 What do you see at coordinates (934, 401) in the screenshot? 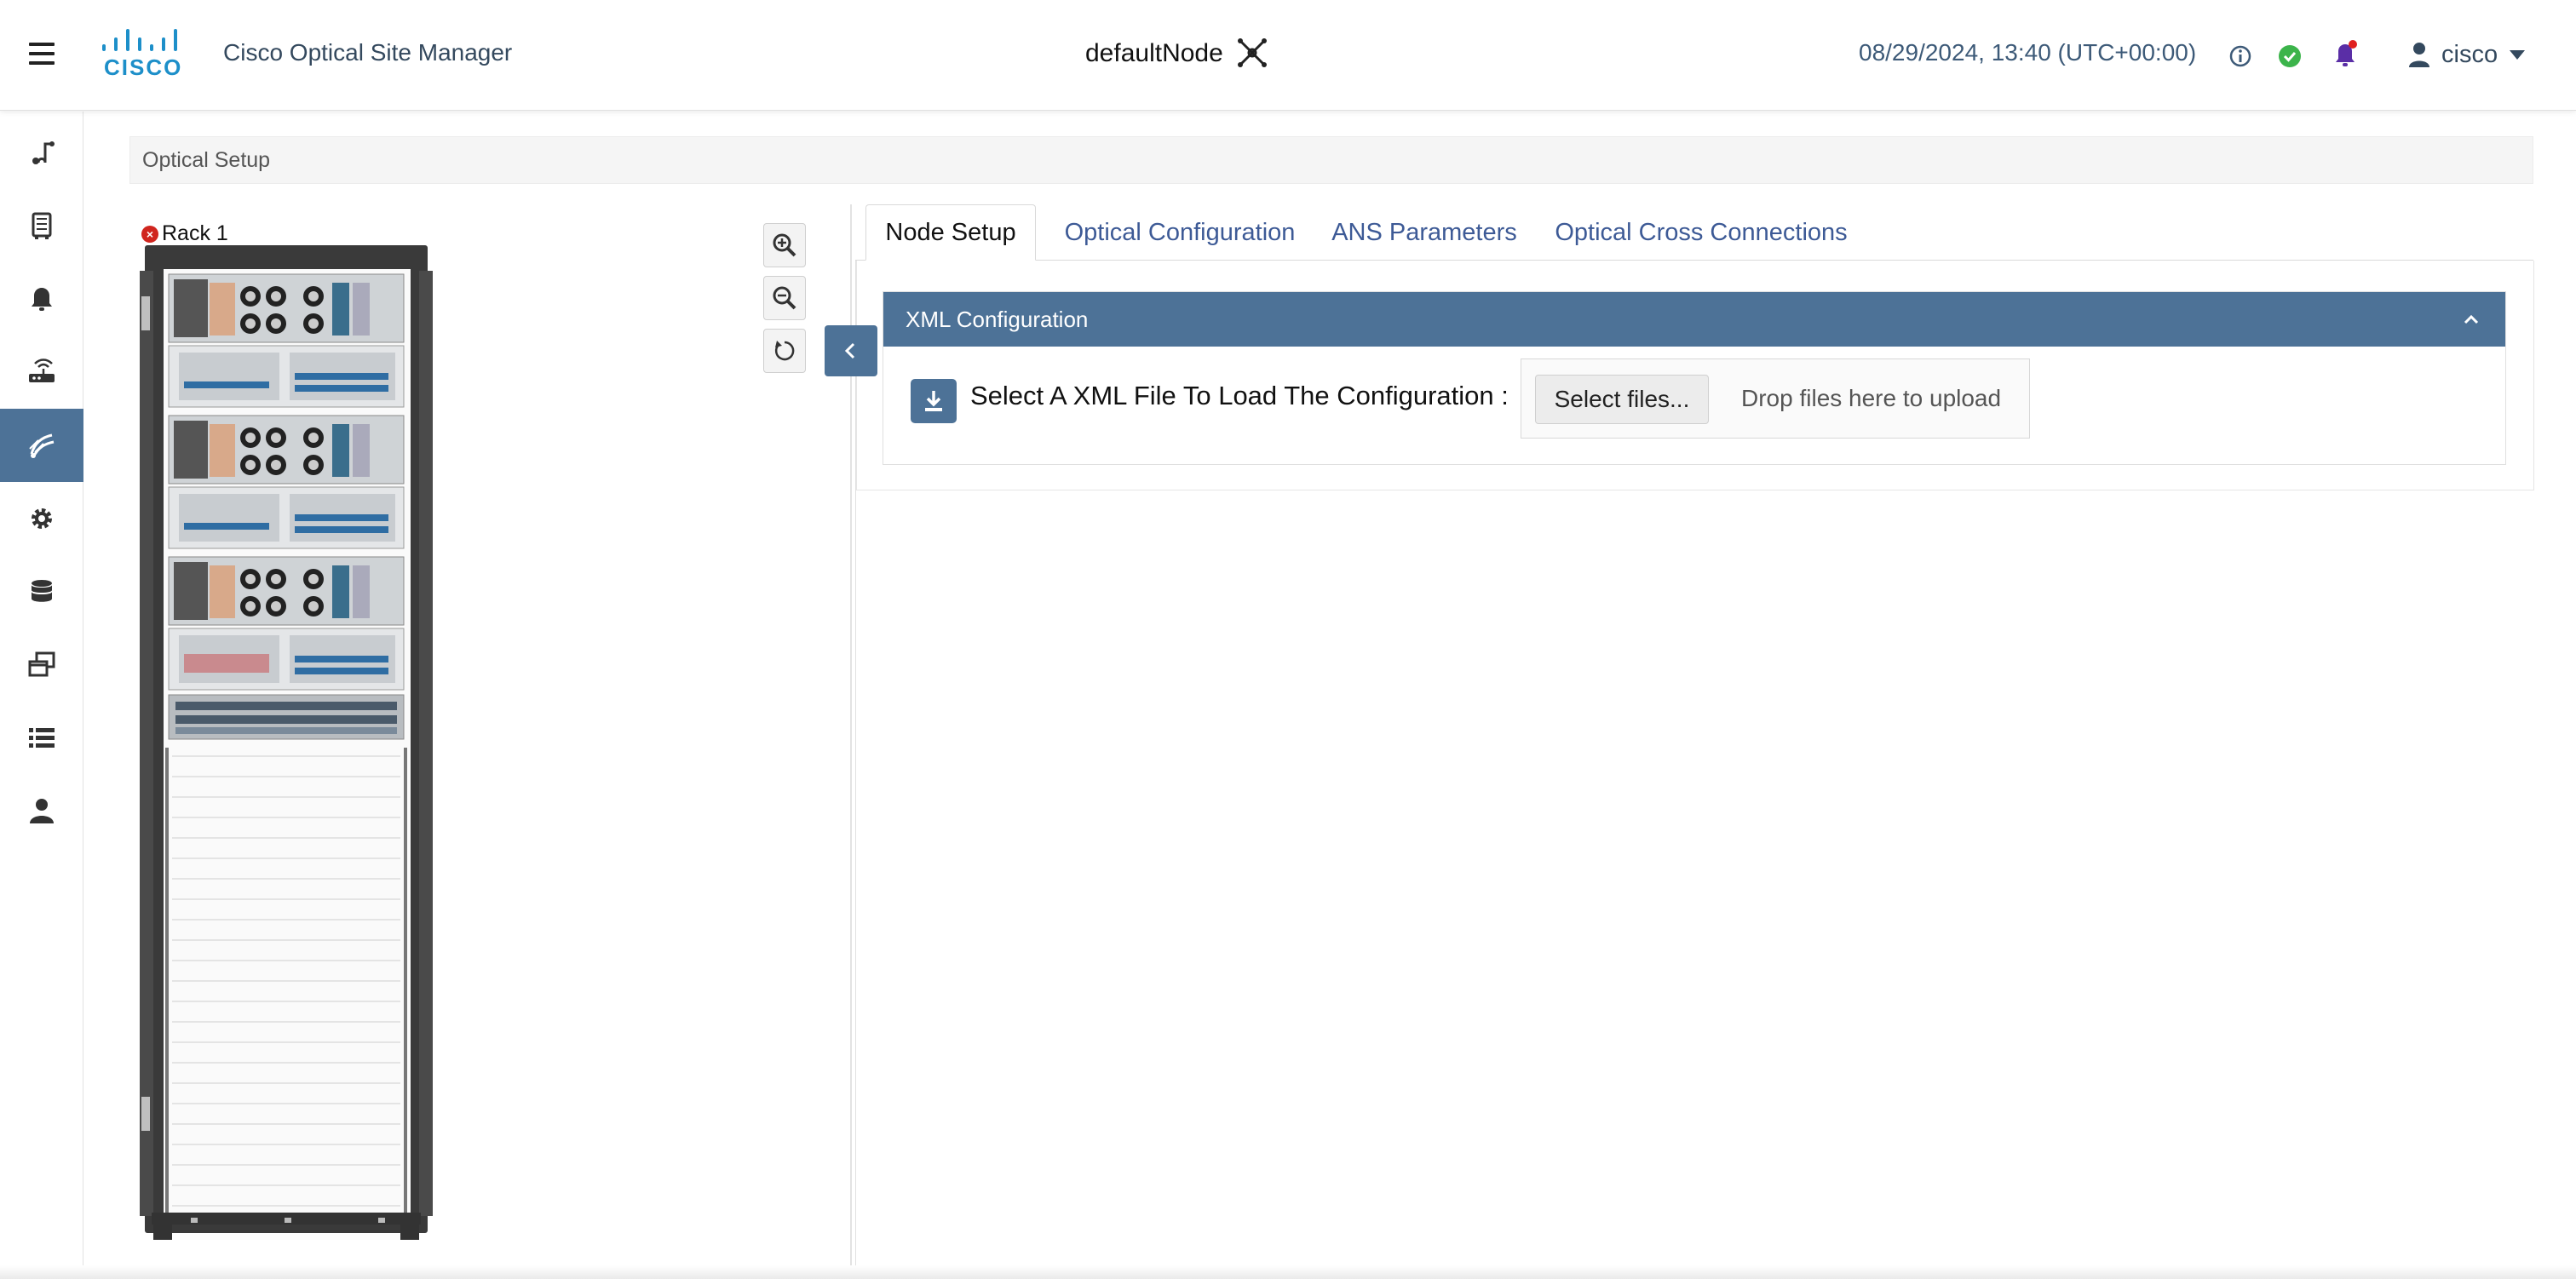
I see `download-icon` at bounding box center [934, 401].